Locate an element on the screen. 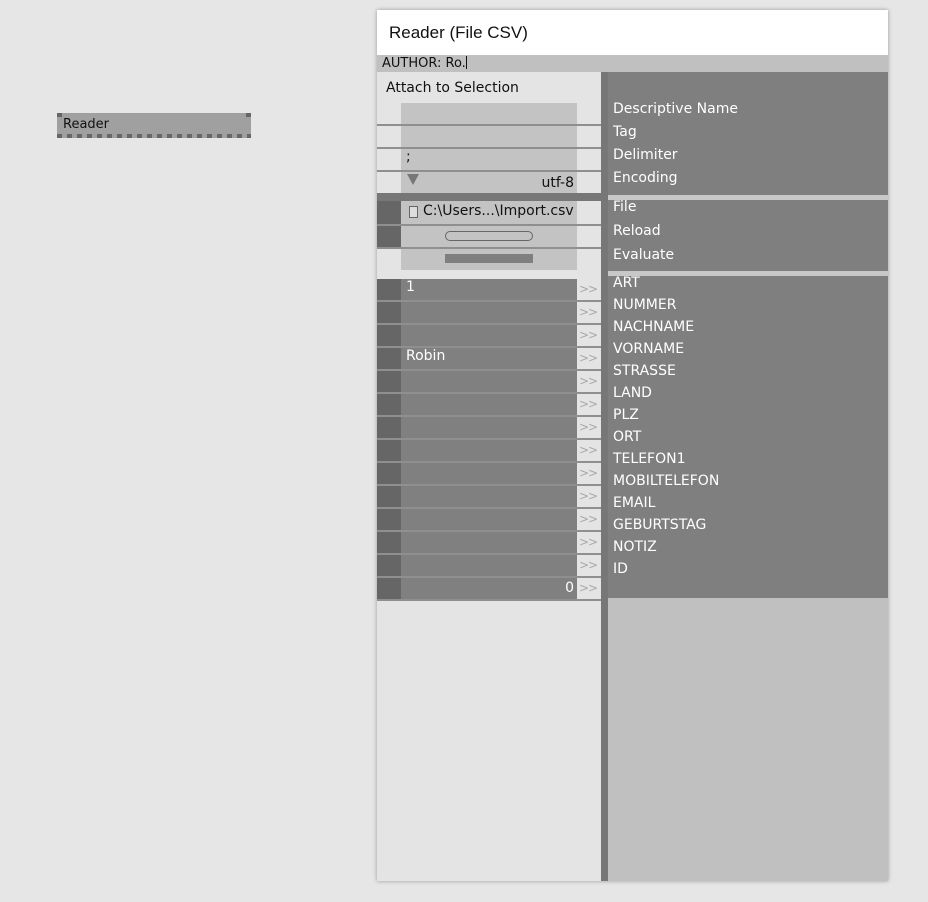  label-descriptive-name: Descriptive Name is located at coordinates (675, 109).